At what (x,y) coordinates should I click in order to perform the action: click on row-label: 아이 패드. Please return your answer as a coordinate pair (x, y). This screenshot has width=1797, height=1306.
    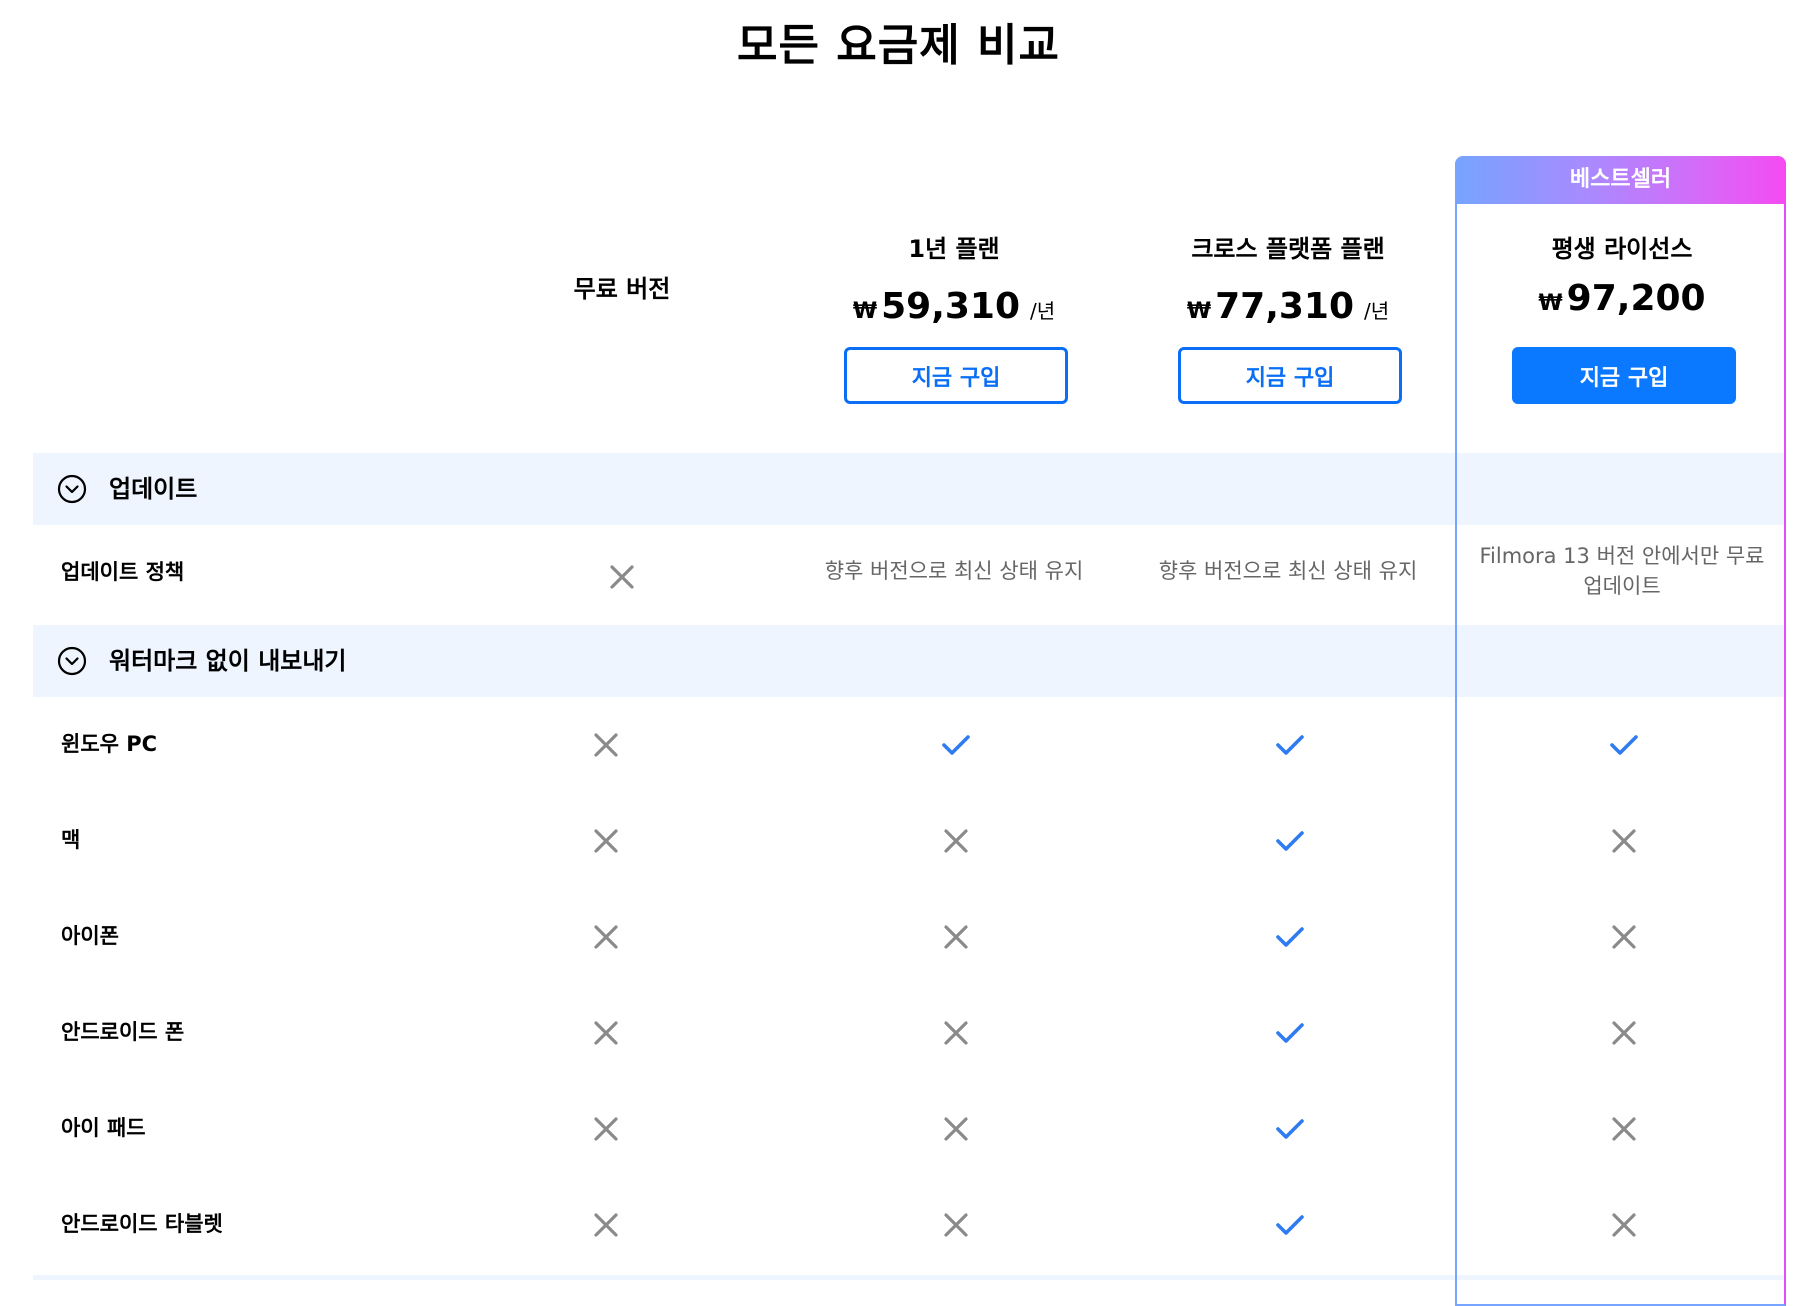
    Looking at the image, I should click on (103, 1128).